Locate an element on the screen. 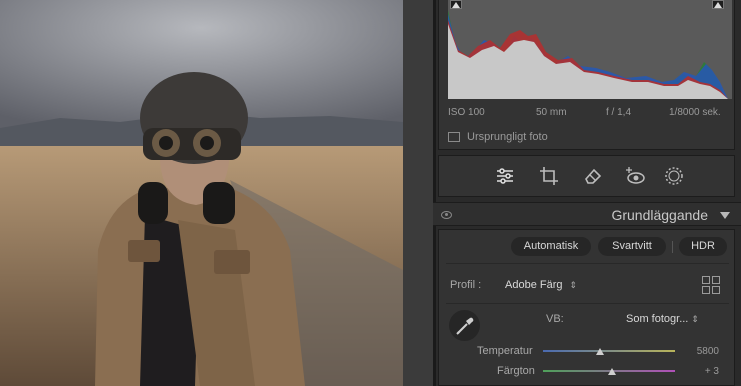  tool-strip is located at coordinates (586, 176).